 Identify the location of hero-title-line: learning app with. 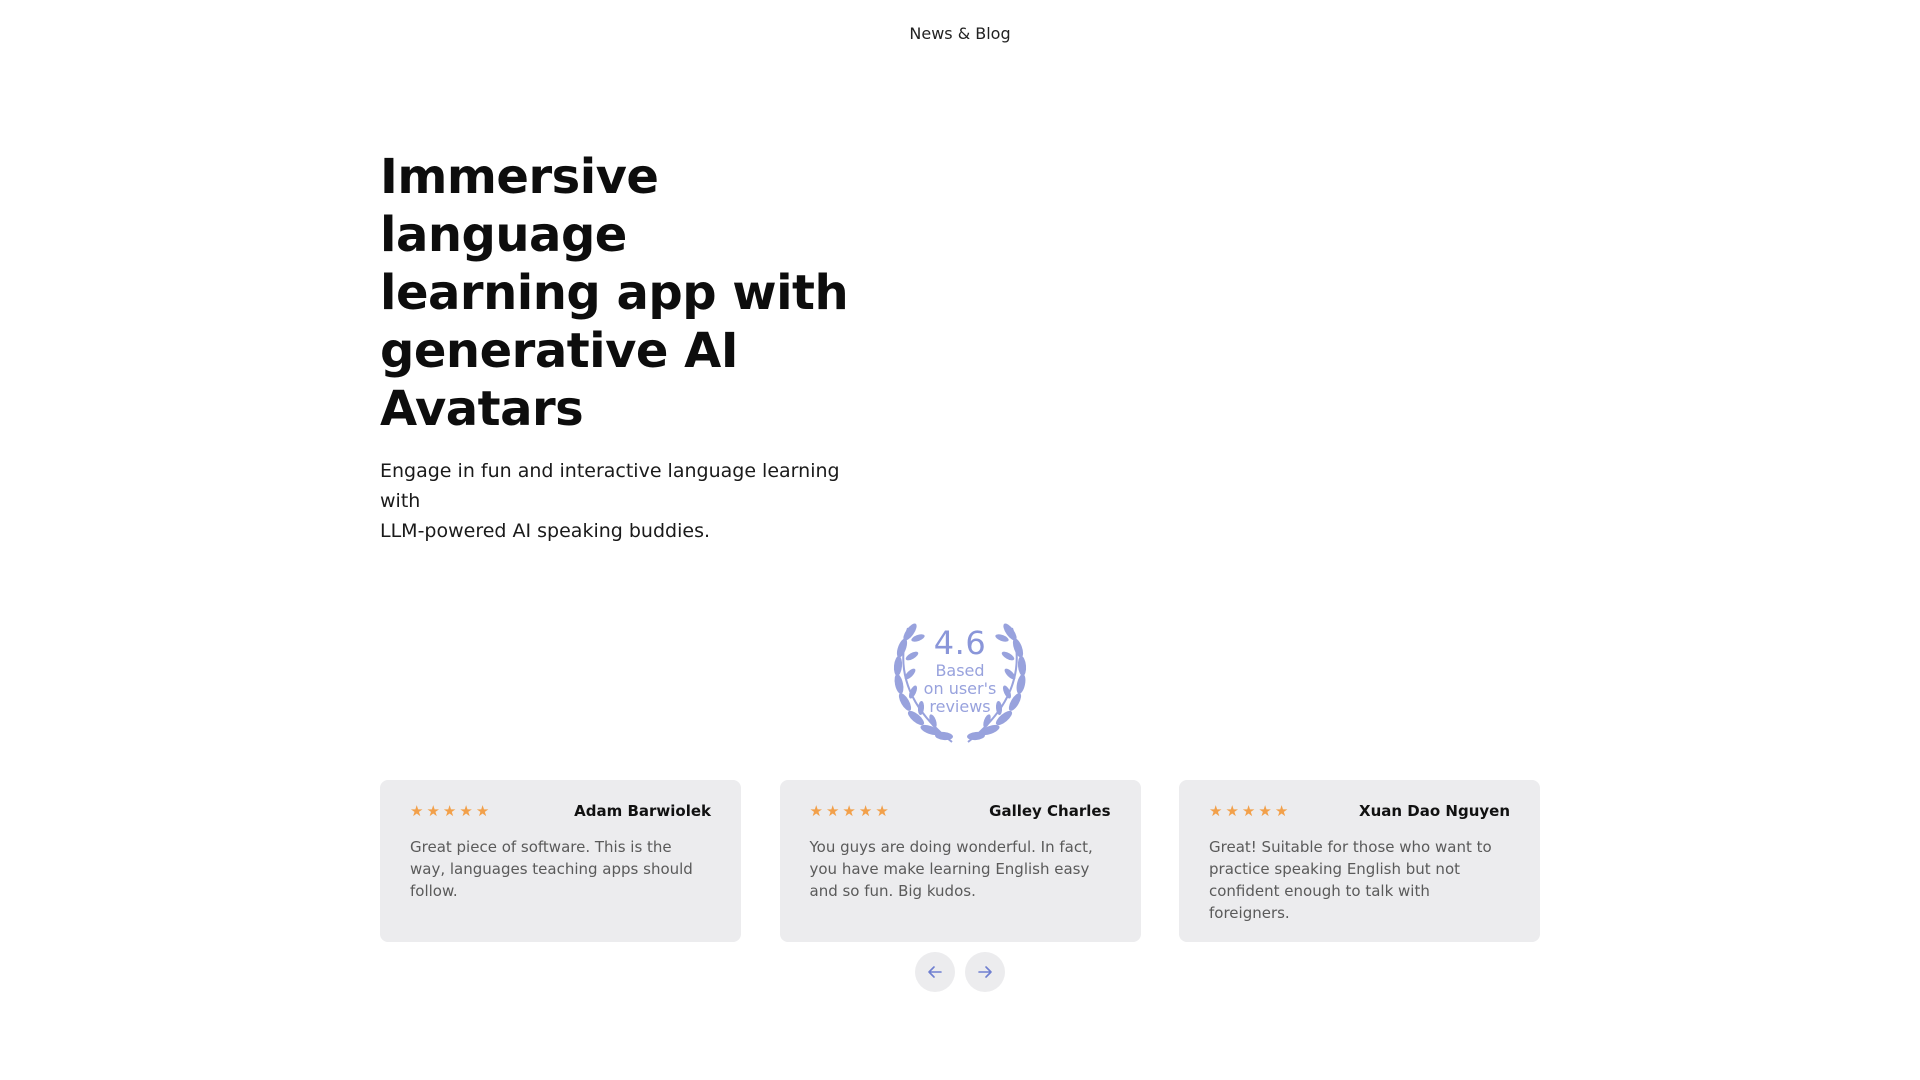
(614, 293).